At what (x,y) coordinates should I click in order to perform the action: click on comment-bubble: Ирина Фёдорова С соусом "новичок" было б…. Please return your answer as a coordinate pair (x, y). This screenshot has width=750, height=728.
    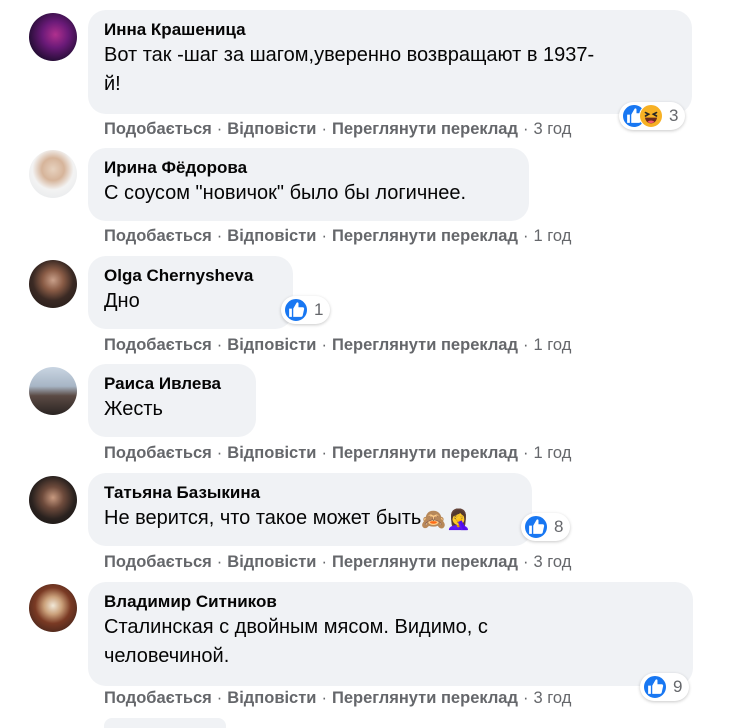
    Looking at the image, I should click on (308, 184).